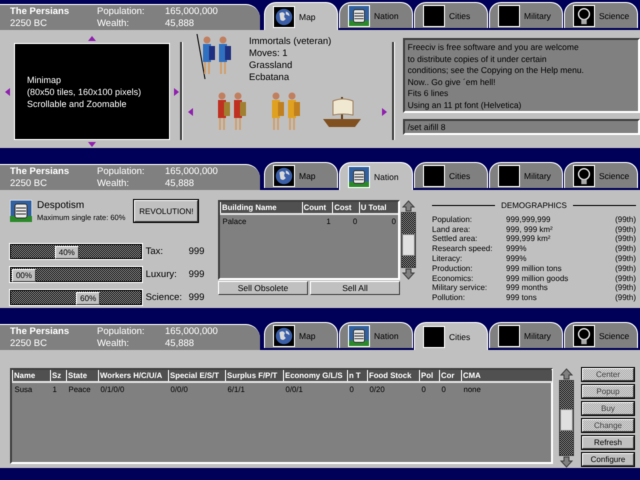 Image resolution: width=640 pixels, height=480 pixels. Describe the element at coordinates (534, 206) in the screenshot. I see `demographics-title: DEMOGRAPHICS` at that location.